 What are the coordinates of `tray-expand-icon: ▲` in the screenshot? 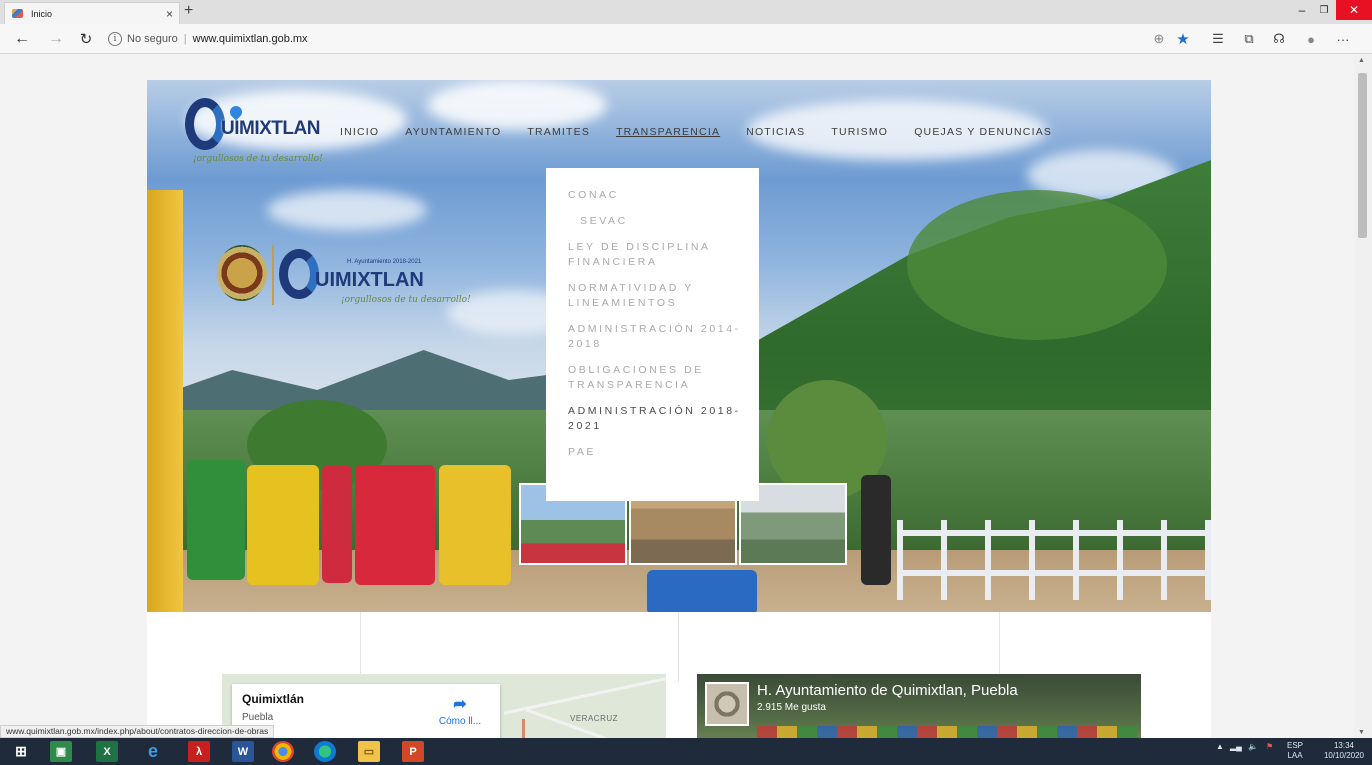 It's located at (1220, 746).